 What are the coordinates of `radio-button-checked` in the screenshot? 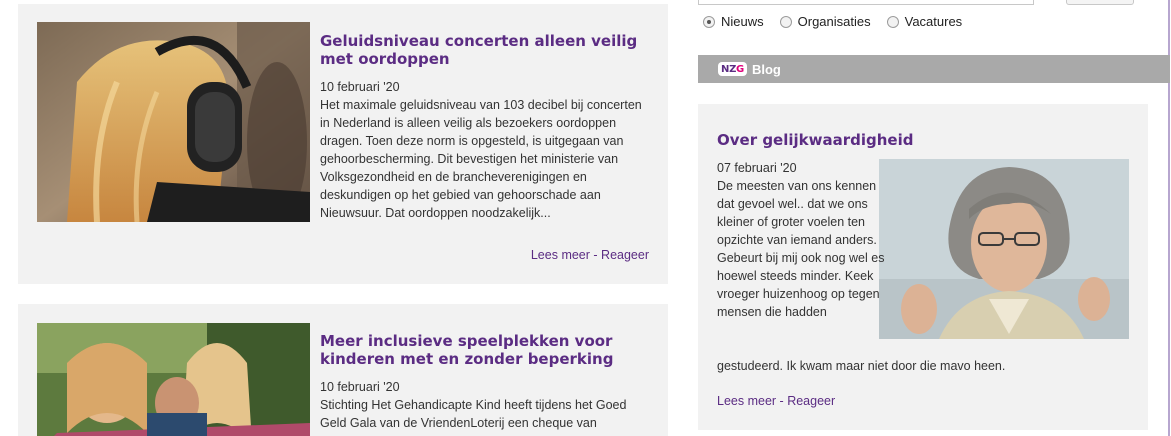 It's located at (709, 21).